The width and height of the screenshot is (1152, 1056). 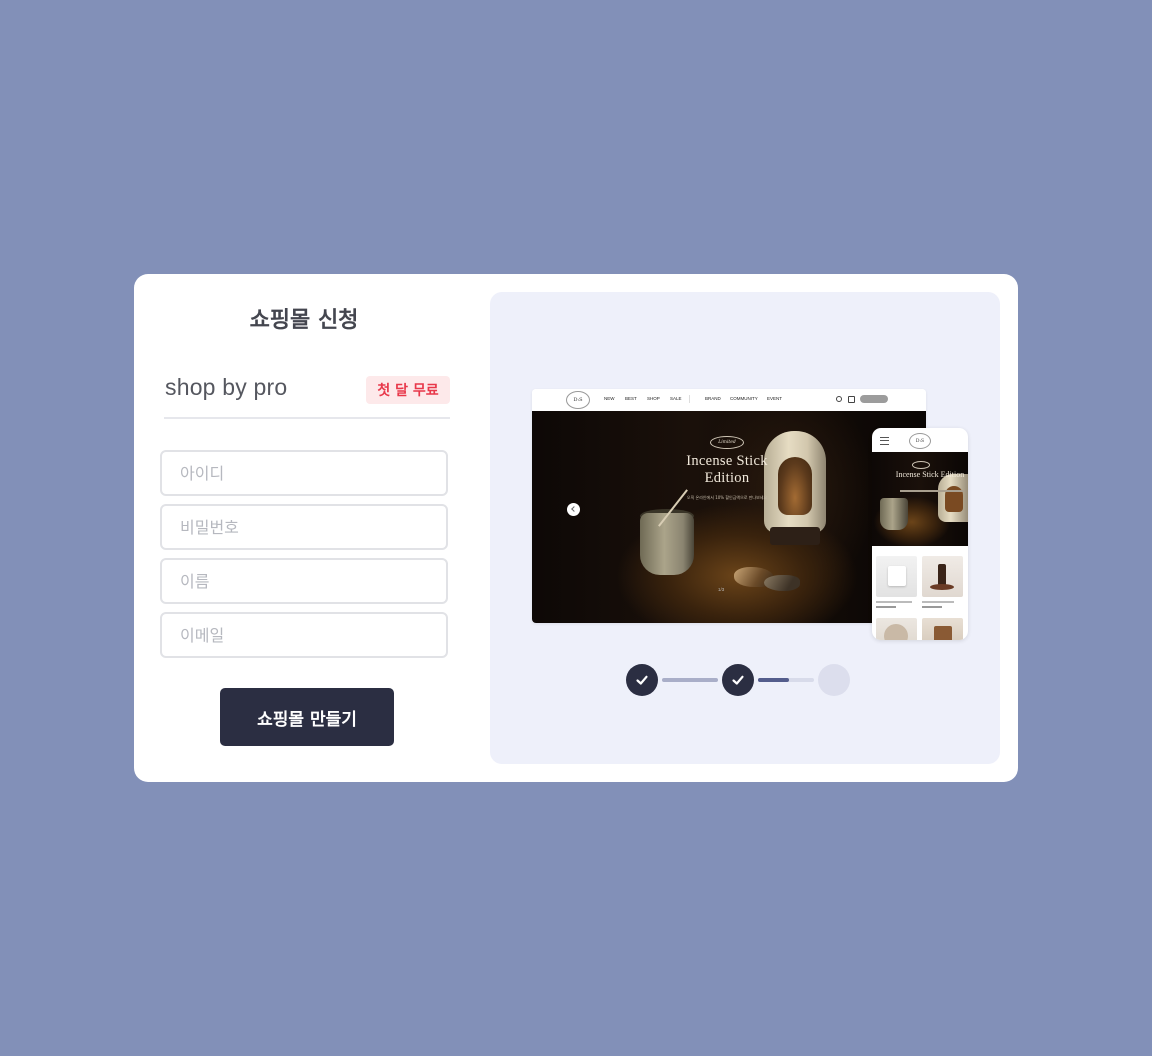 I want to click on stone-image, so click(x=782, y=583).